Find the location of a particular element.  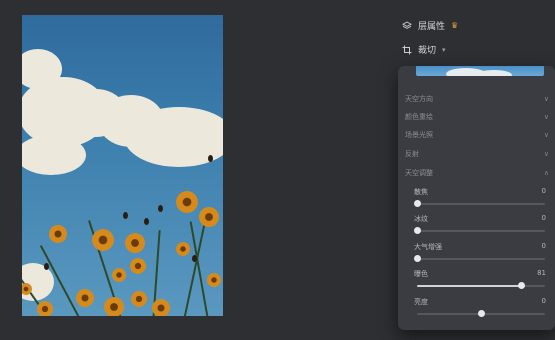

section-label: 天空方向 is located at coordinates (419, 99).